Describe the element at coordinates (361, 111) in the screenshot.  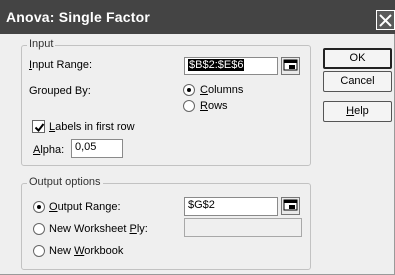
I see `help-label-rest: elp` at that location.